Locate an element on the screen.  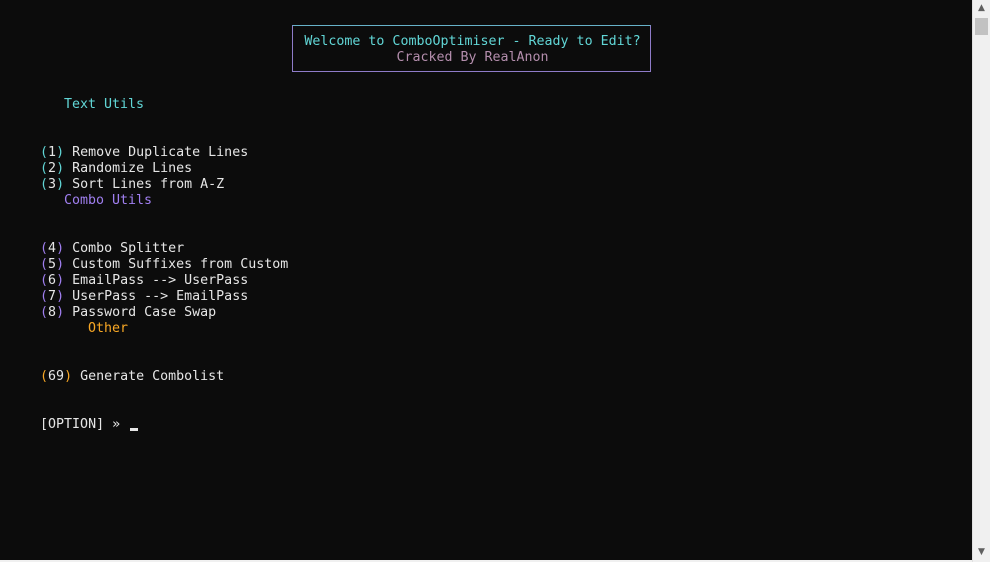
prompt-label: [OPTION] » is located at coordinates (84, 424).